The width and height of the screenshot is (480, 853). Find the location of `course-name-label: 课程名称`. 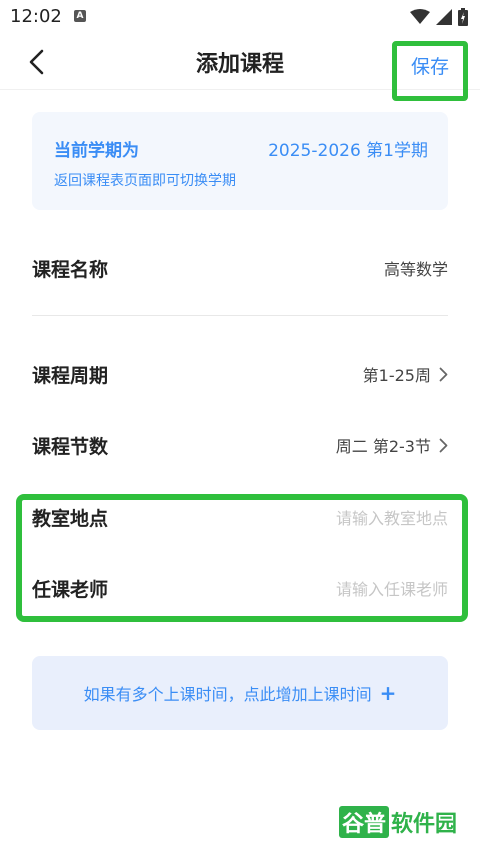

course-name-label: 课程名称 is located at coordinates (70, 269).